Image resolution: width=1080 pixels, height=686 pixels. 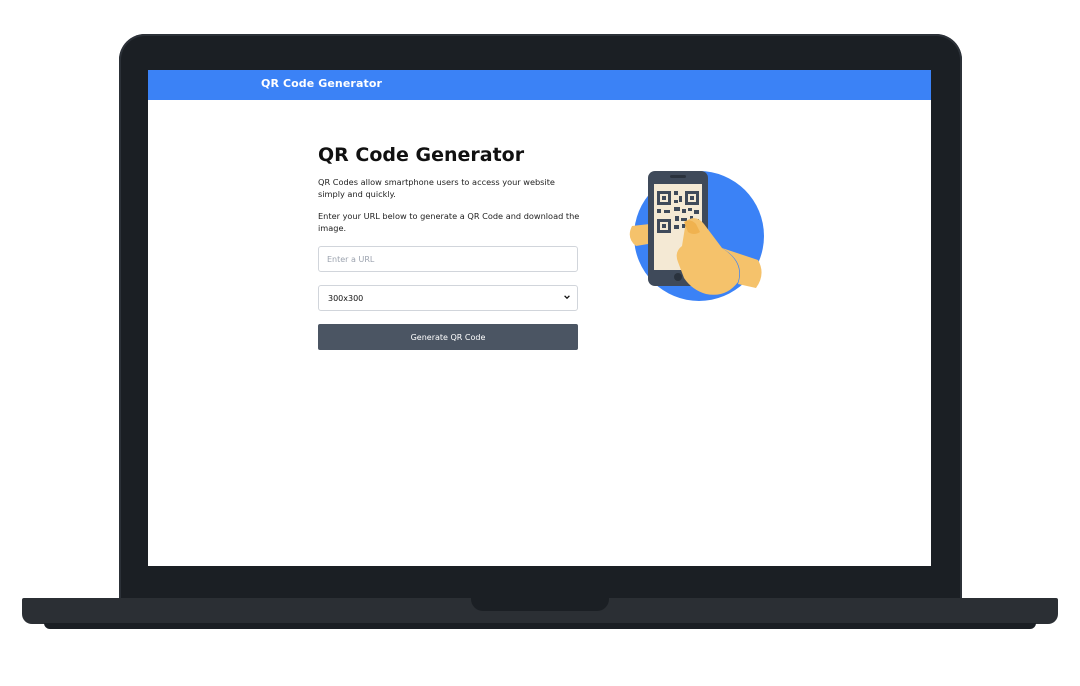 What do you see at coordinates (346, 298) in the screenshot?
I see `size-select-value: 300x300` at bounding box center [346, 298].